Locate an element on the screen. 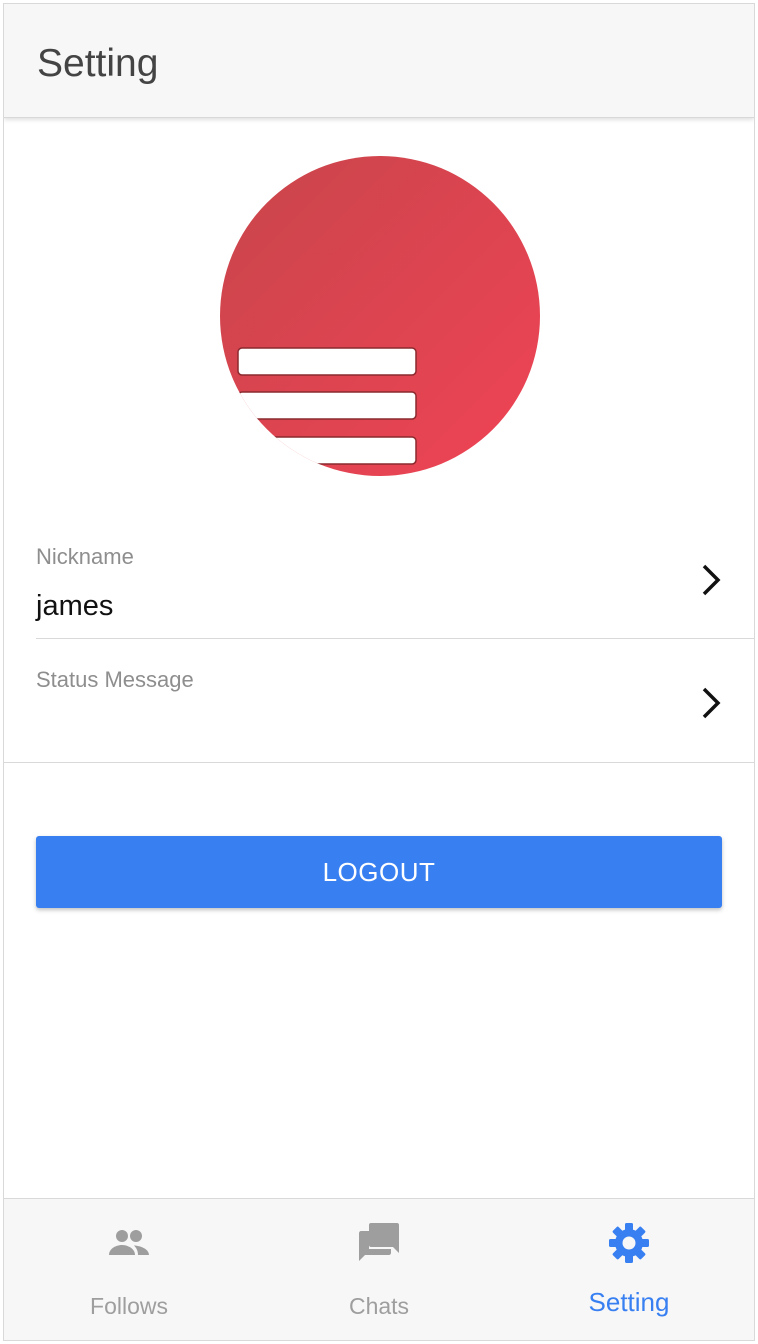 The width and height of the screenshot is (758, 1344). nickname-label: Nickname is located at coordinates (85, 556).